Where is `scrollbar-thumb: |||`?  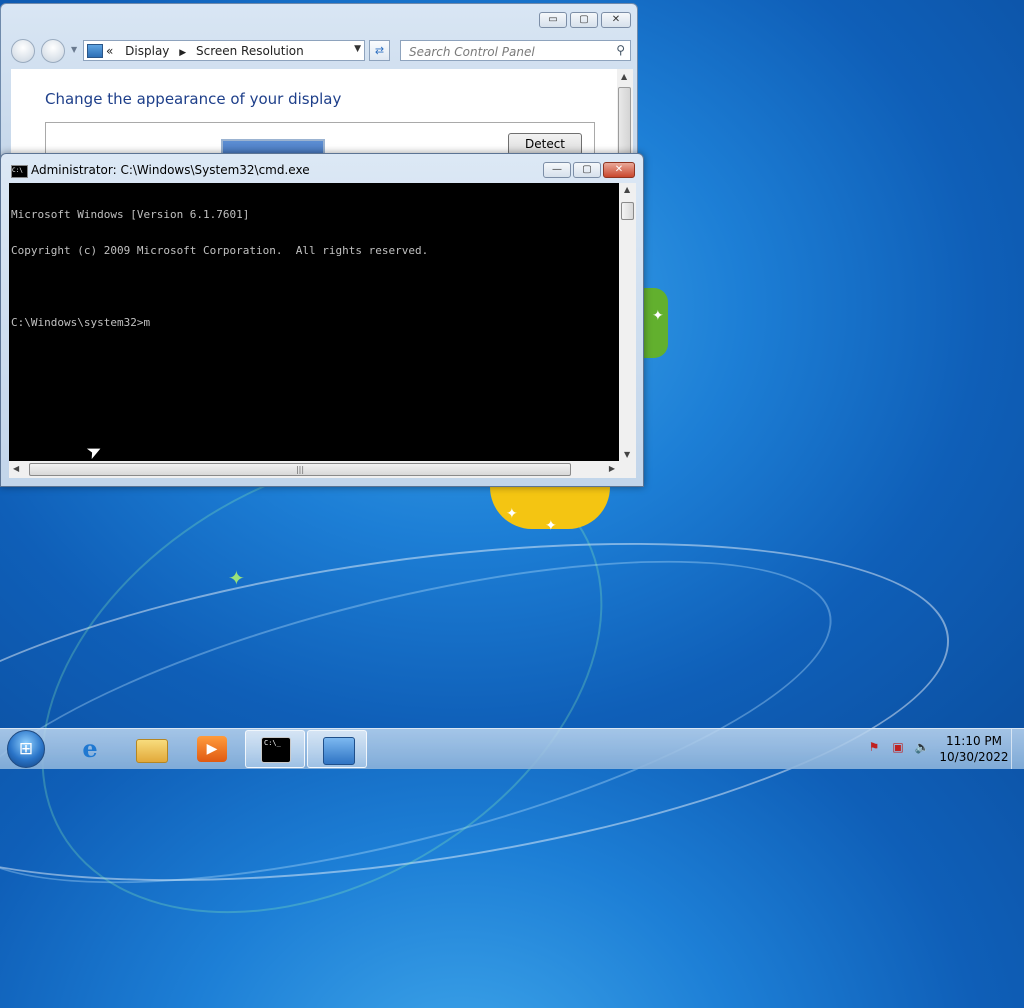 scrollbar-thumb: ||| is located at coordinates (300, 469).